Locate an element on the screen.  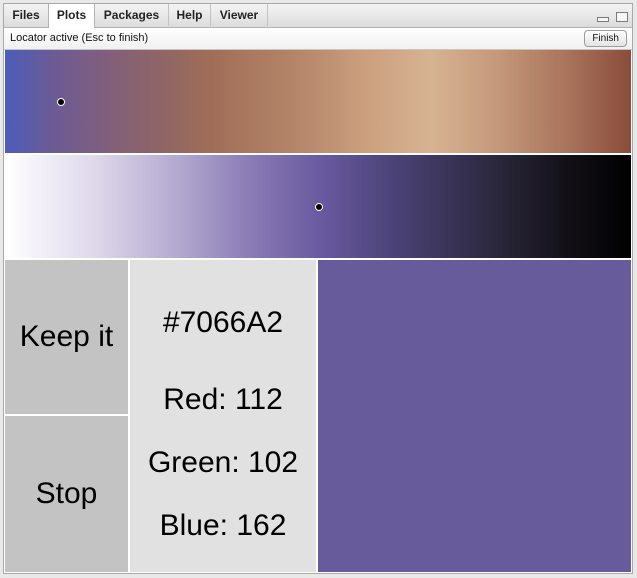
stop-button: Stop is located at coordinates (66, 494).